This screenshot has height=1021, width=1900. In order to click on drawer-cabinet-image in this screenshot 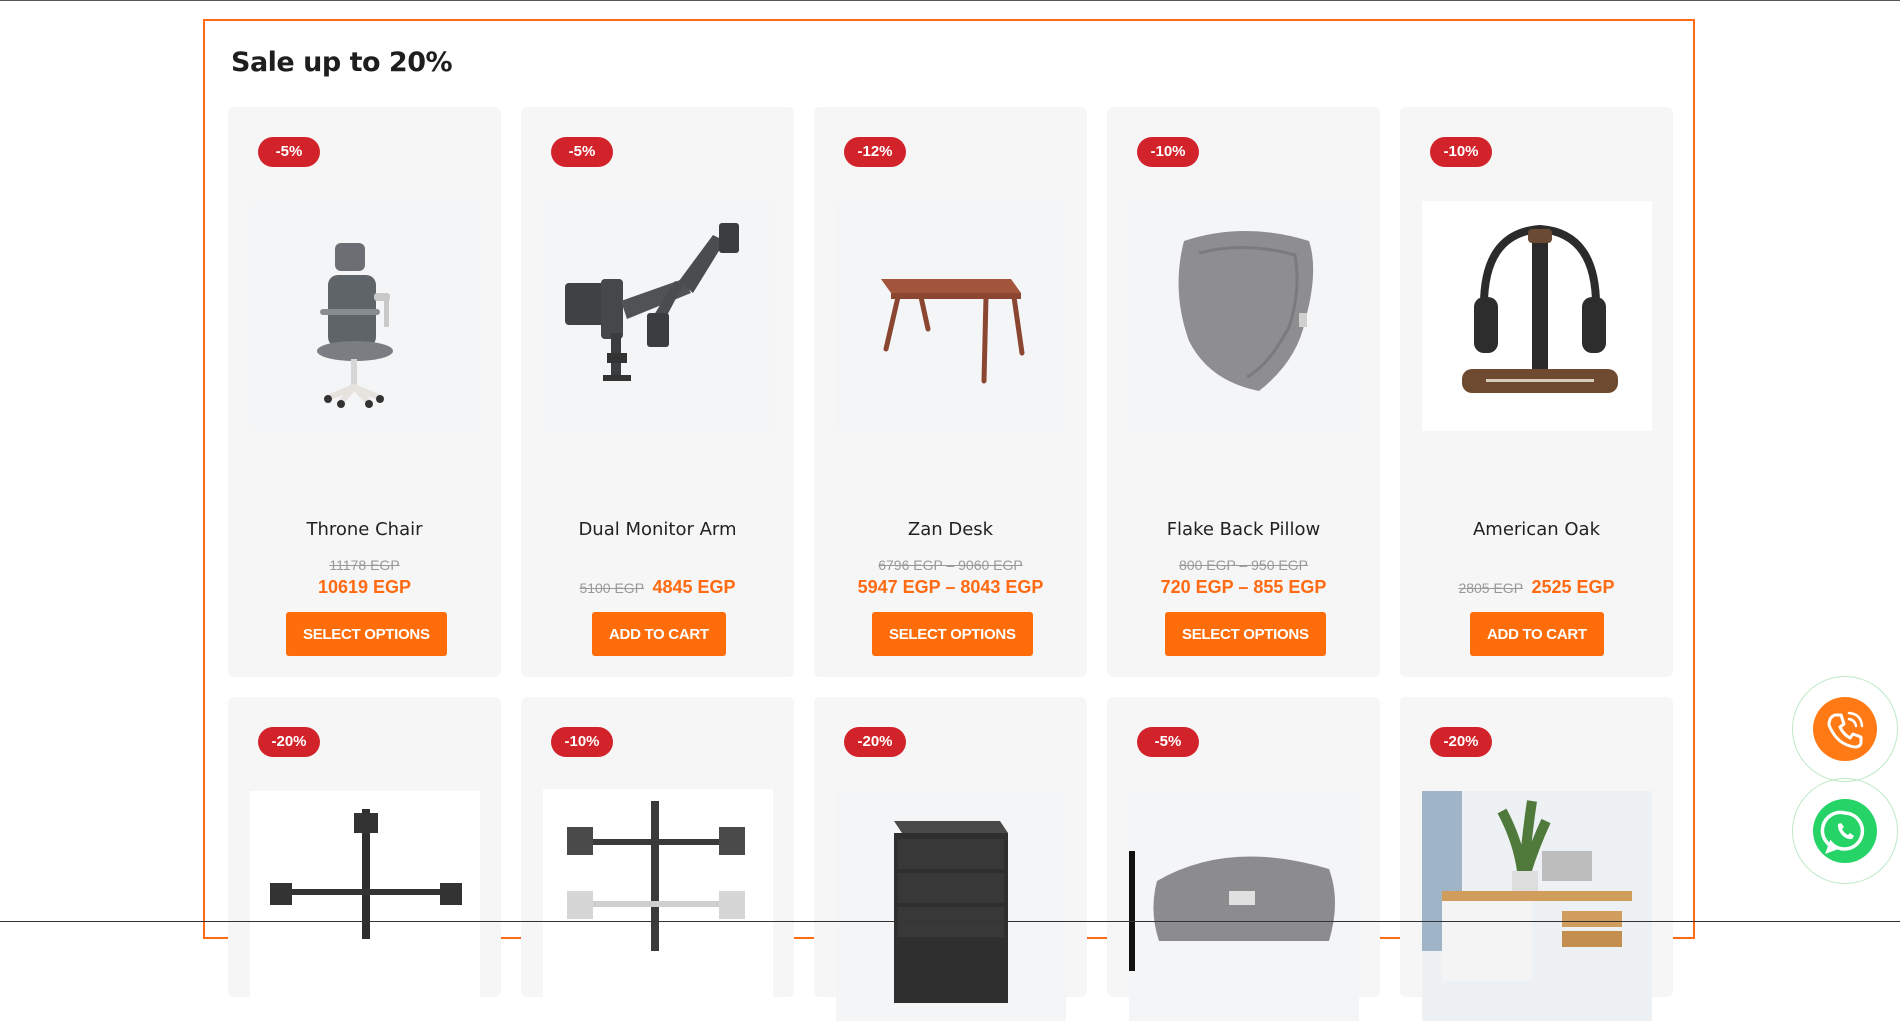, I will do `click(951, 906)`.